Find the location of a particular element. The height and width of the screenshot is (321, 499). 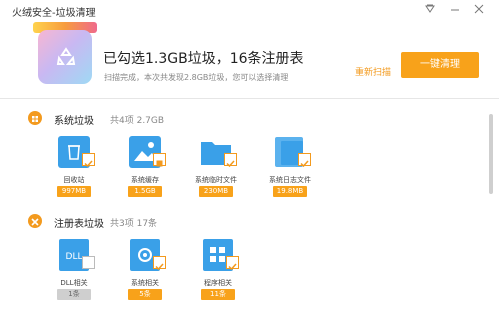

item-system-log: 系统日志文件 19.8MB is located at coordinates (290, 173).